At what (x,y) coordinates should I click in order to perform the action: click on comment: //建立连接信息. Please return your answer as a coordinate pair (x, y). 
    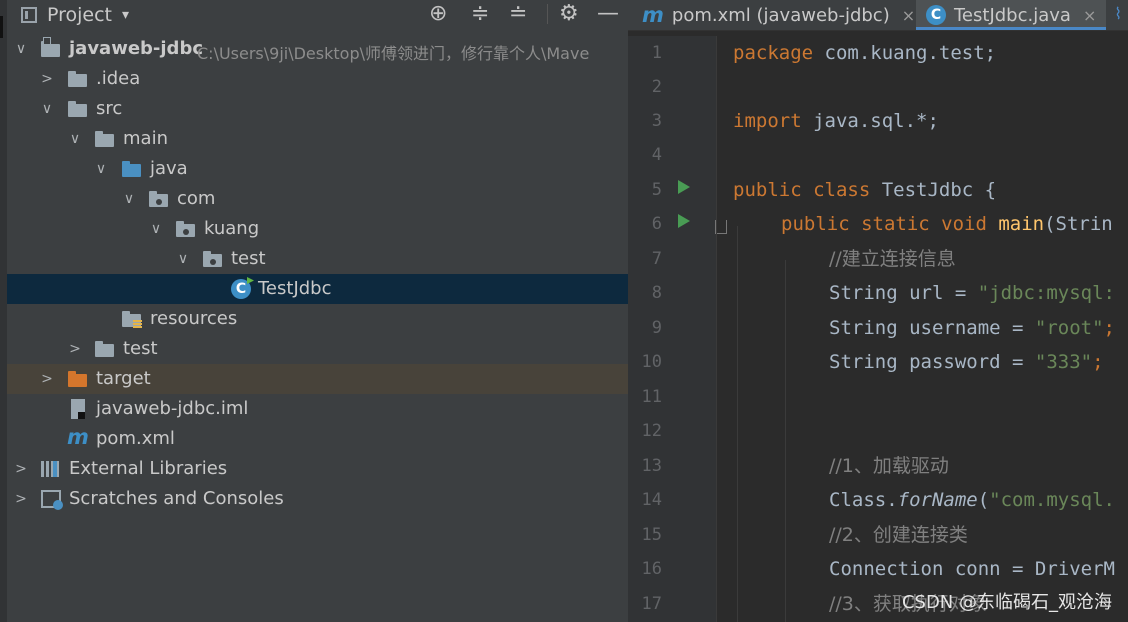
    Looking at the image, I should click on (892, 259).